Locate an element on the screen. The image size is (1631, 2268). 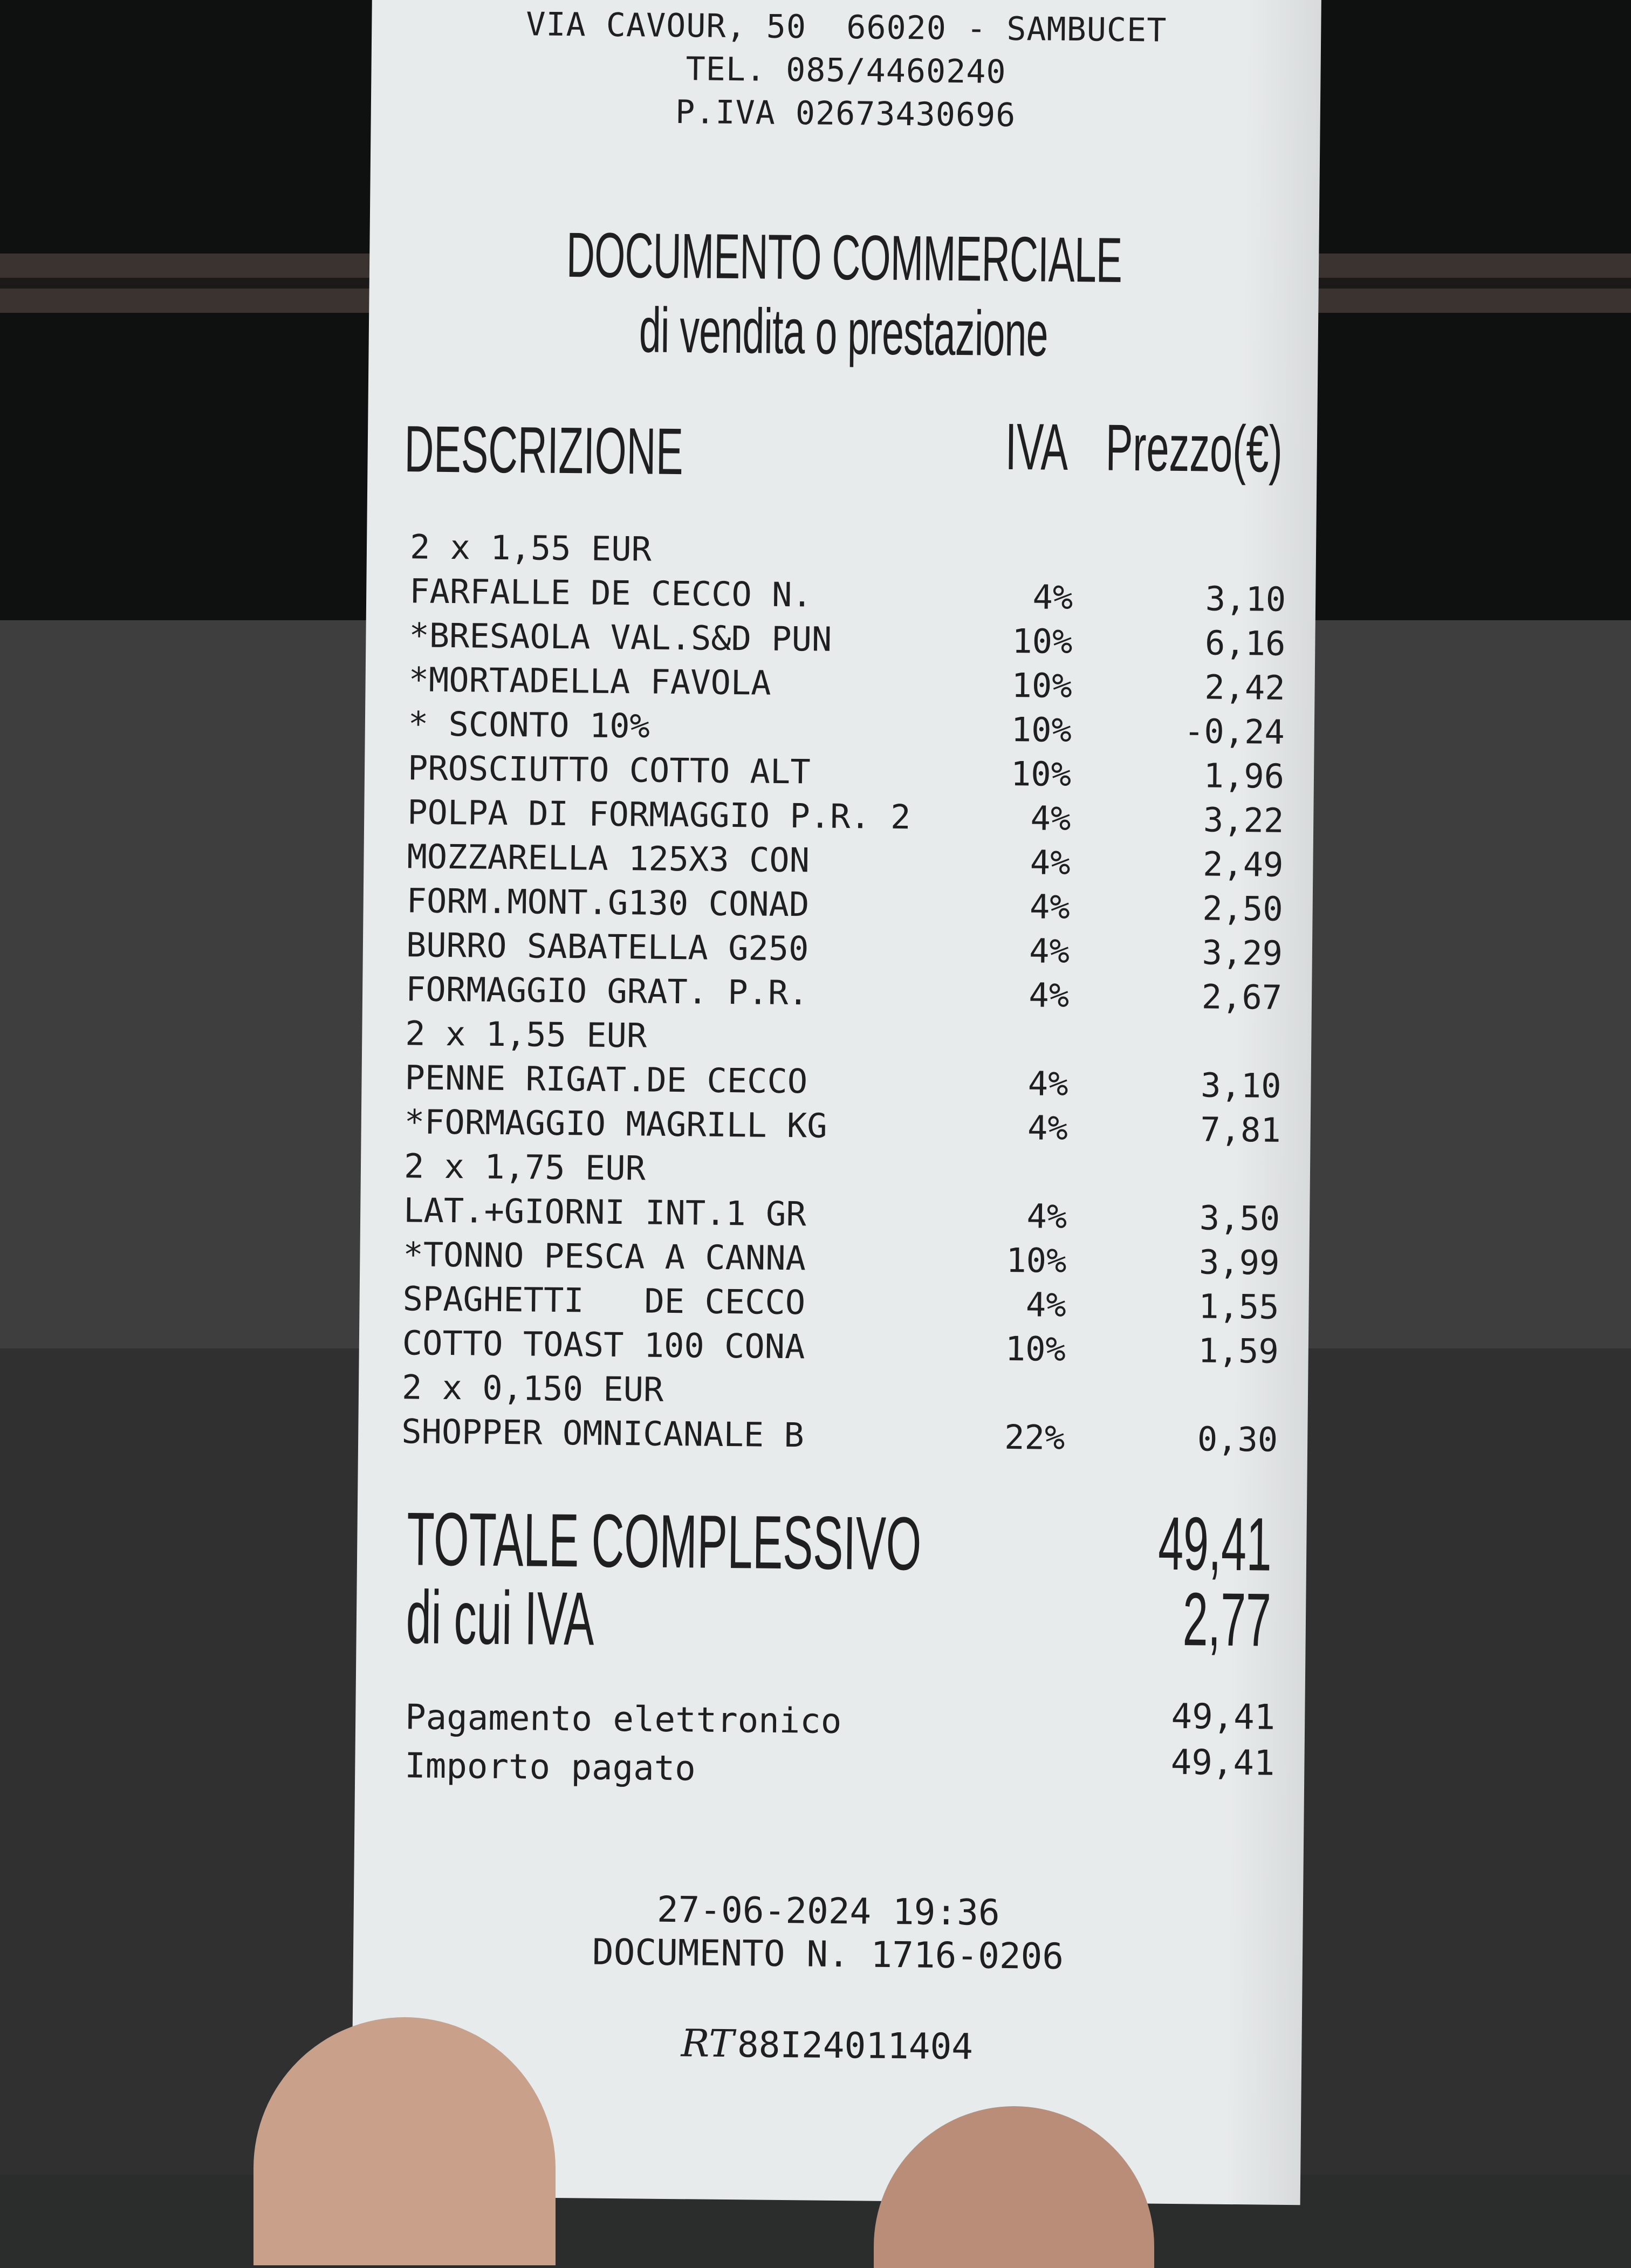
item-price: 0,30 is located at coordinates (1237, 1439).